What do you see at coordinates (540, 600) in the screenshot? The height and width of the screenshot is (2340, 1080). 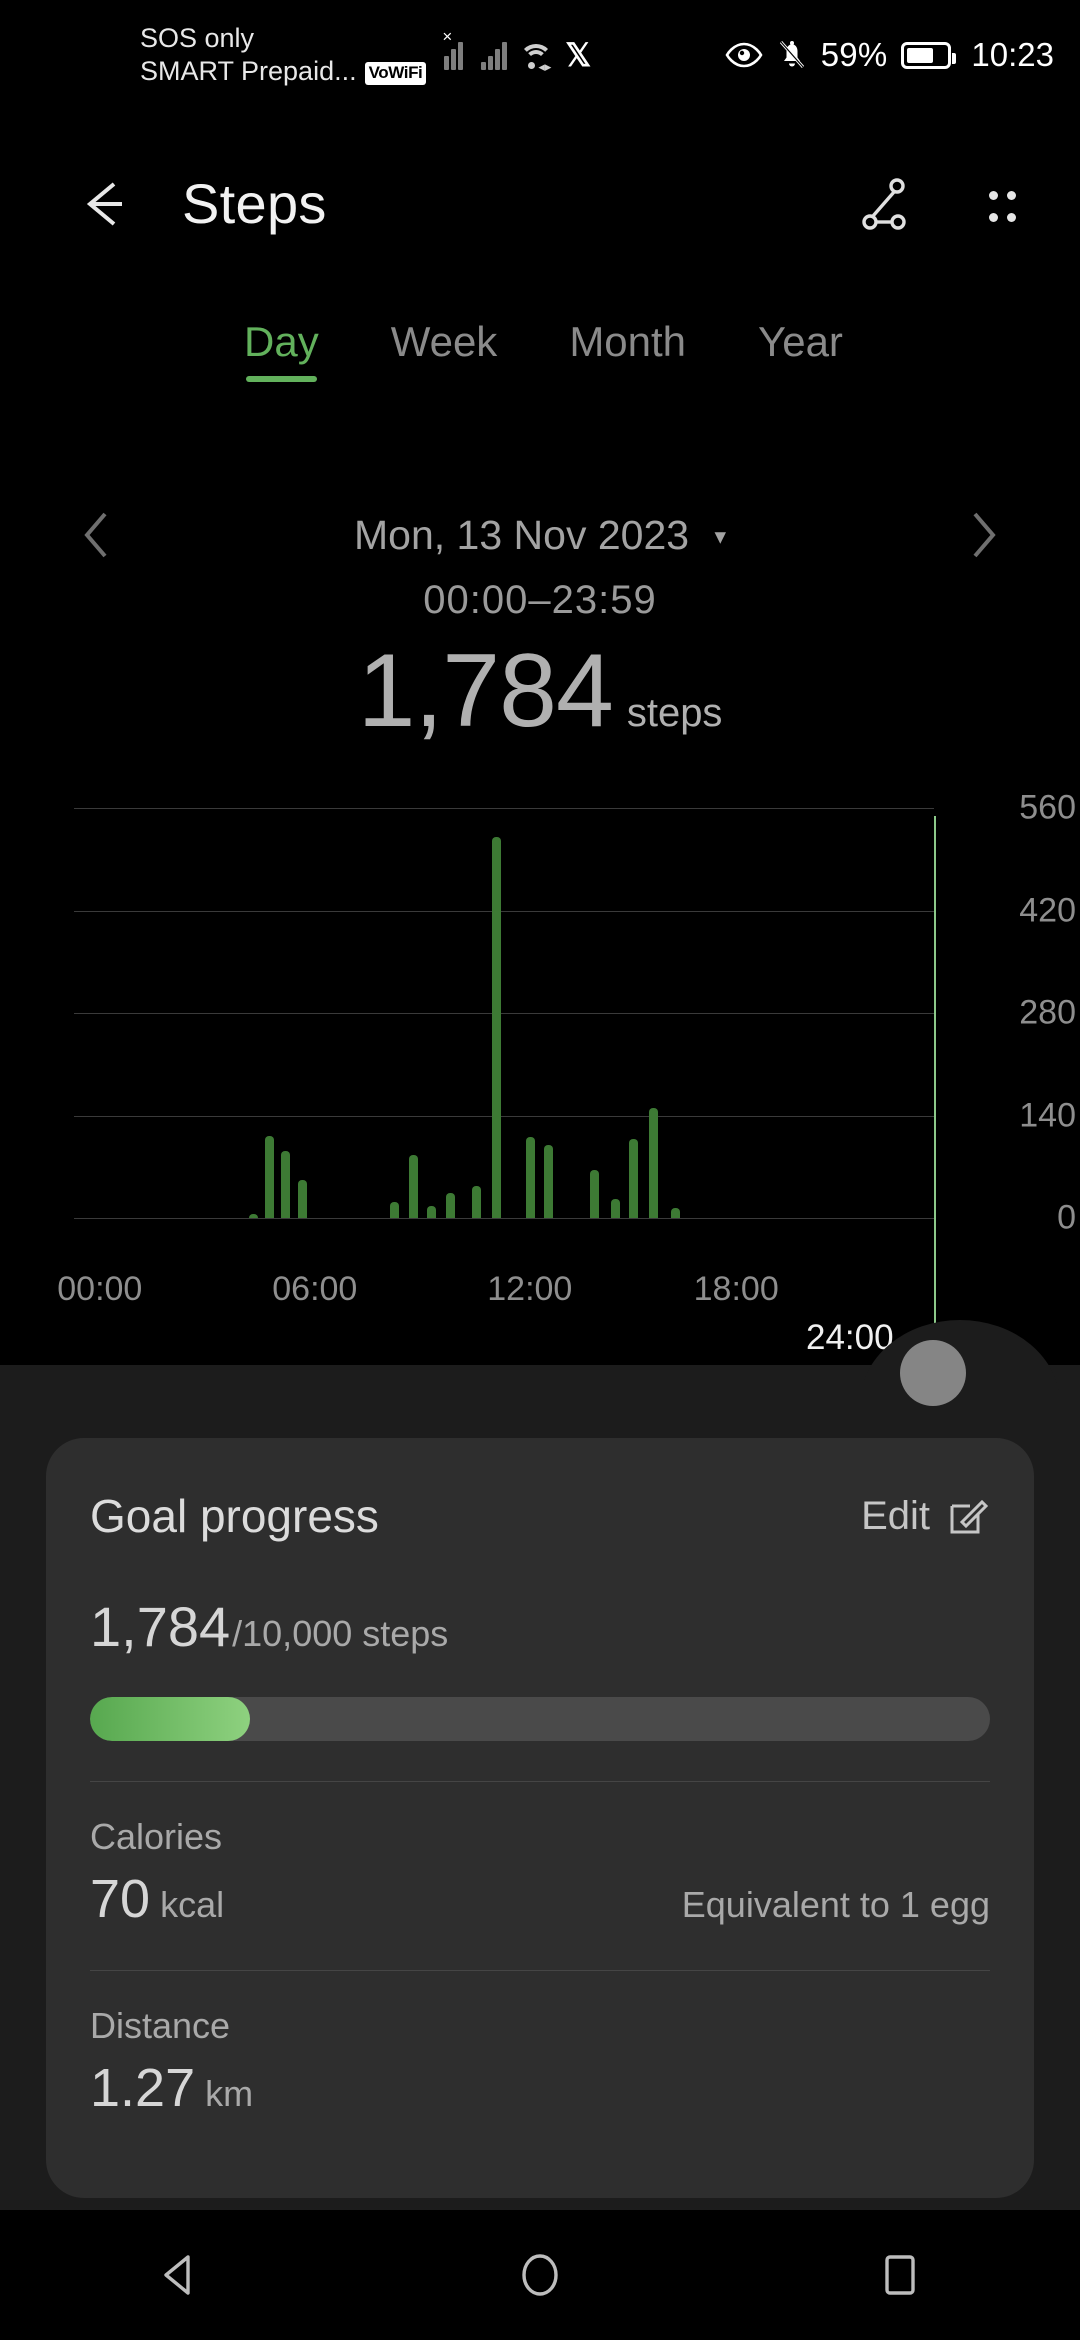 I see `time-range-label: 00:00–23:59` at bounding box center [540, 600].